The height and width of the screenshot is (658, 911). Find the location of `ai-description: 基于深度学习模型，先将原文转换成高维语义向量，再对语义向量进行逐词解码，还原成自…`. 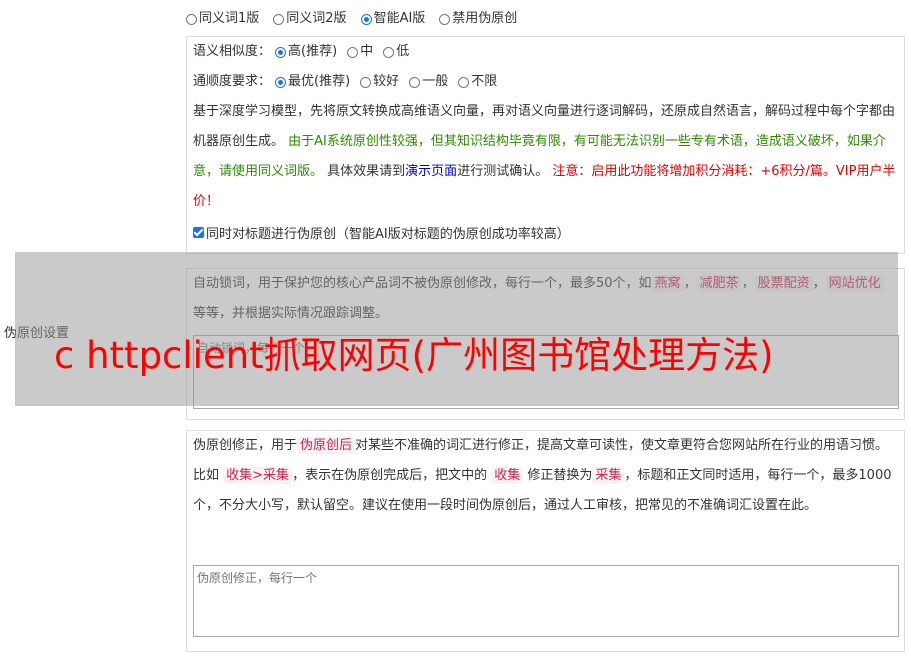

ai-description: 基于深度学习模型，先将原文转换成高维语义向量，再对语义向量进行逐词解码，还原成自… is located at coordinates (544, 156).